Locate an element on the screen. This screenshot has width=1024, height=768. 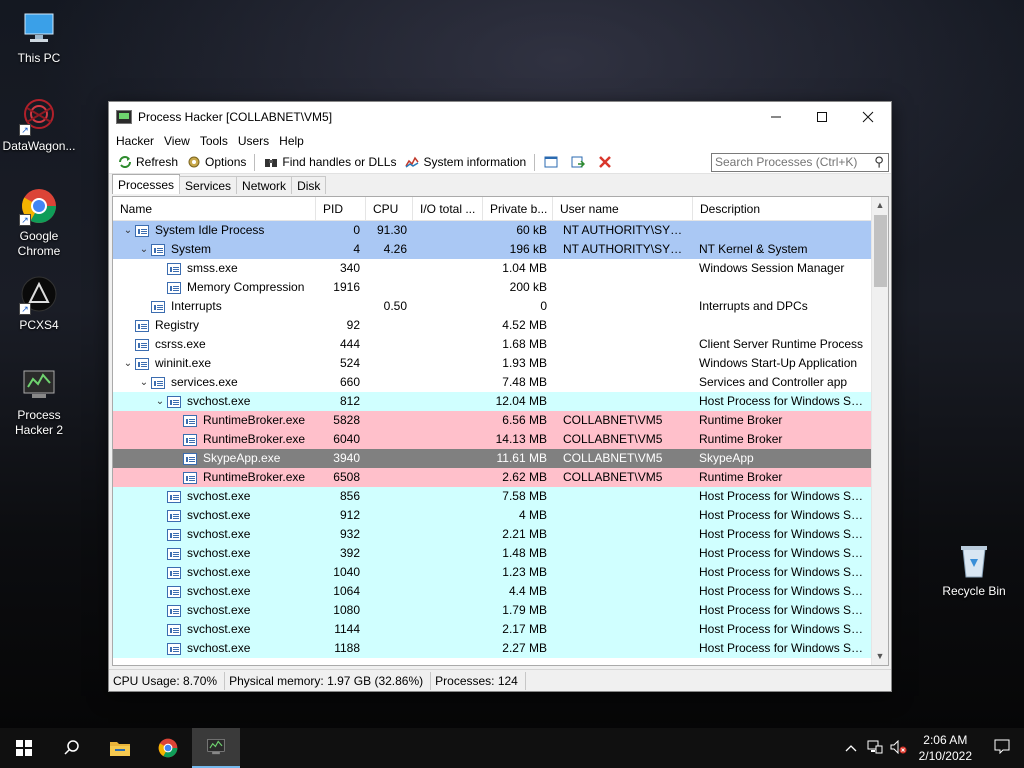
pid-cell: 92 is located at coordinates (353, 325).